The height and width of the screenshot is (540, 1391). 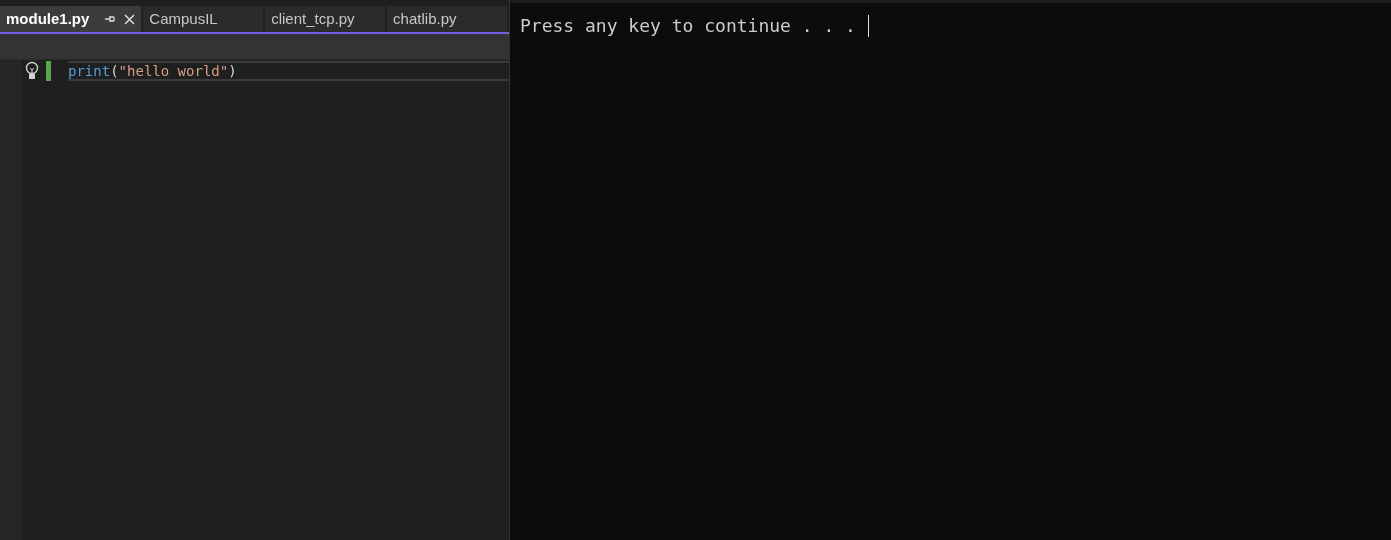 What do you see at coordinates (110, 19) in the screenshot?
I see `pin-icon` at bounding box center [110, 19].